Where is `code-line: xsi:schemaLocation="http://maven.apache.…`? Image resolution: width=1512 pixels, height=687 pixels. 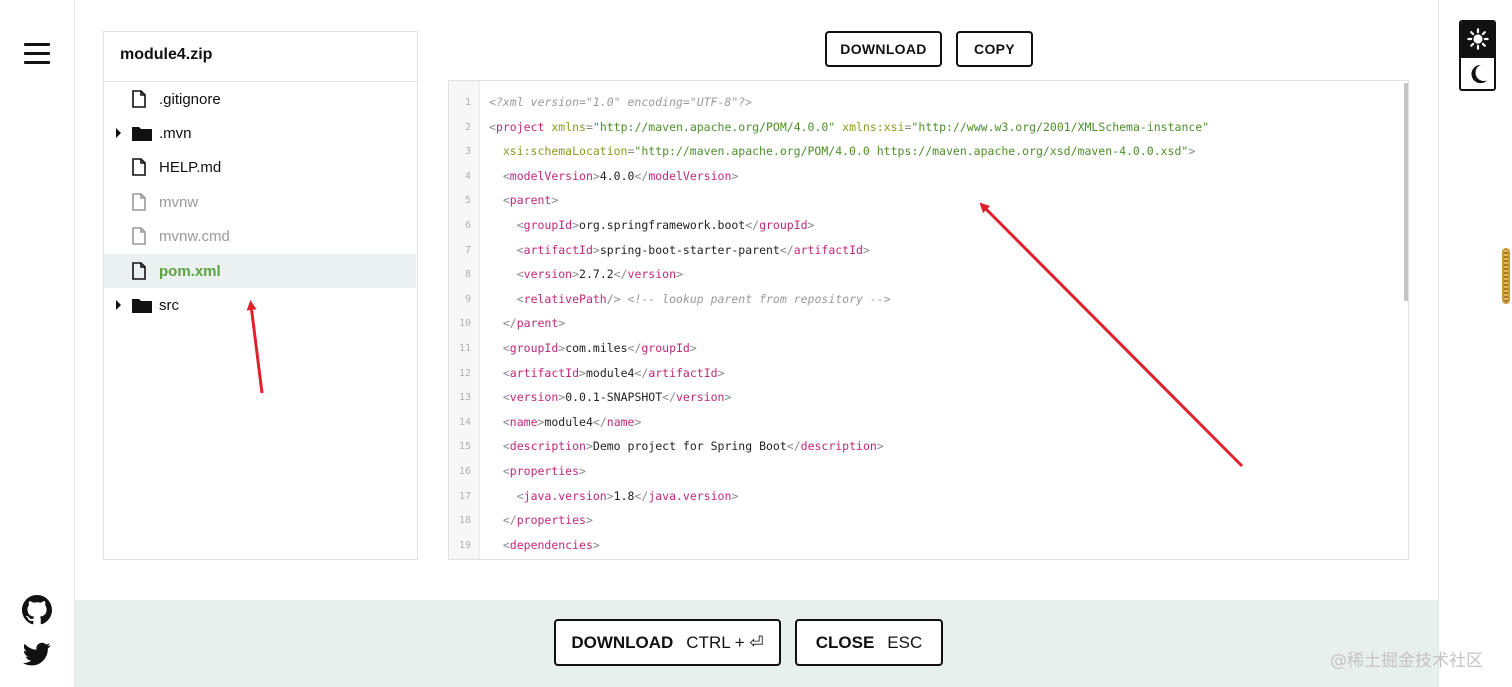
code-line: xsi:schemaLocation="http://maven.apache.… is located at coordinates (849, 151).